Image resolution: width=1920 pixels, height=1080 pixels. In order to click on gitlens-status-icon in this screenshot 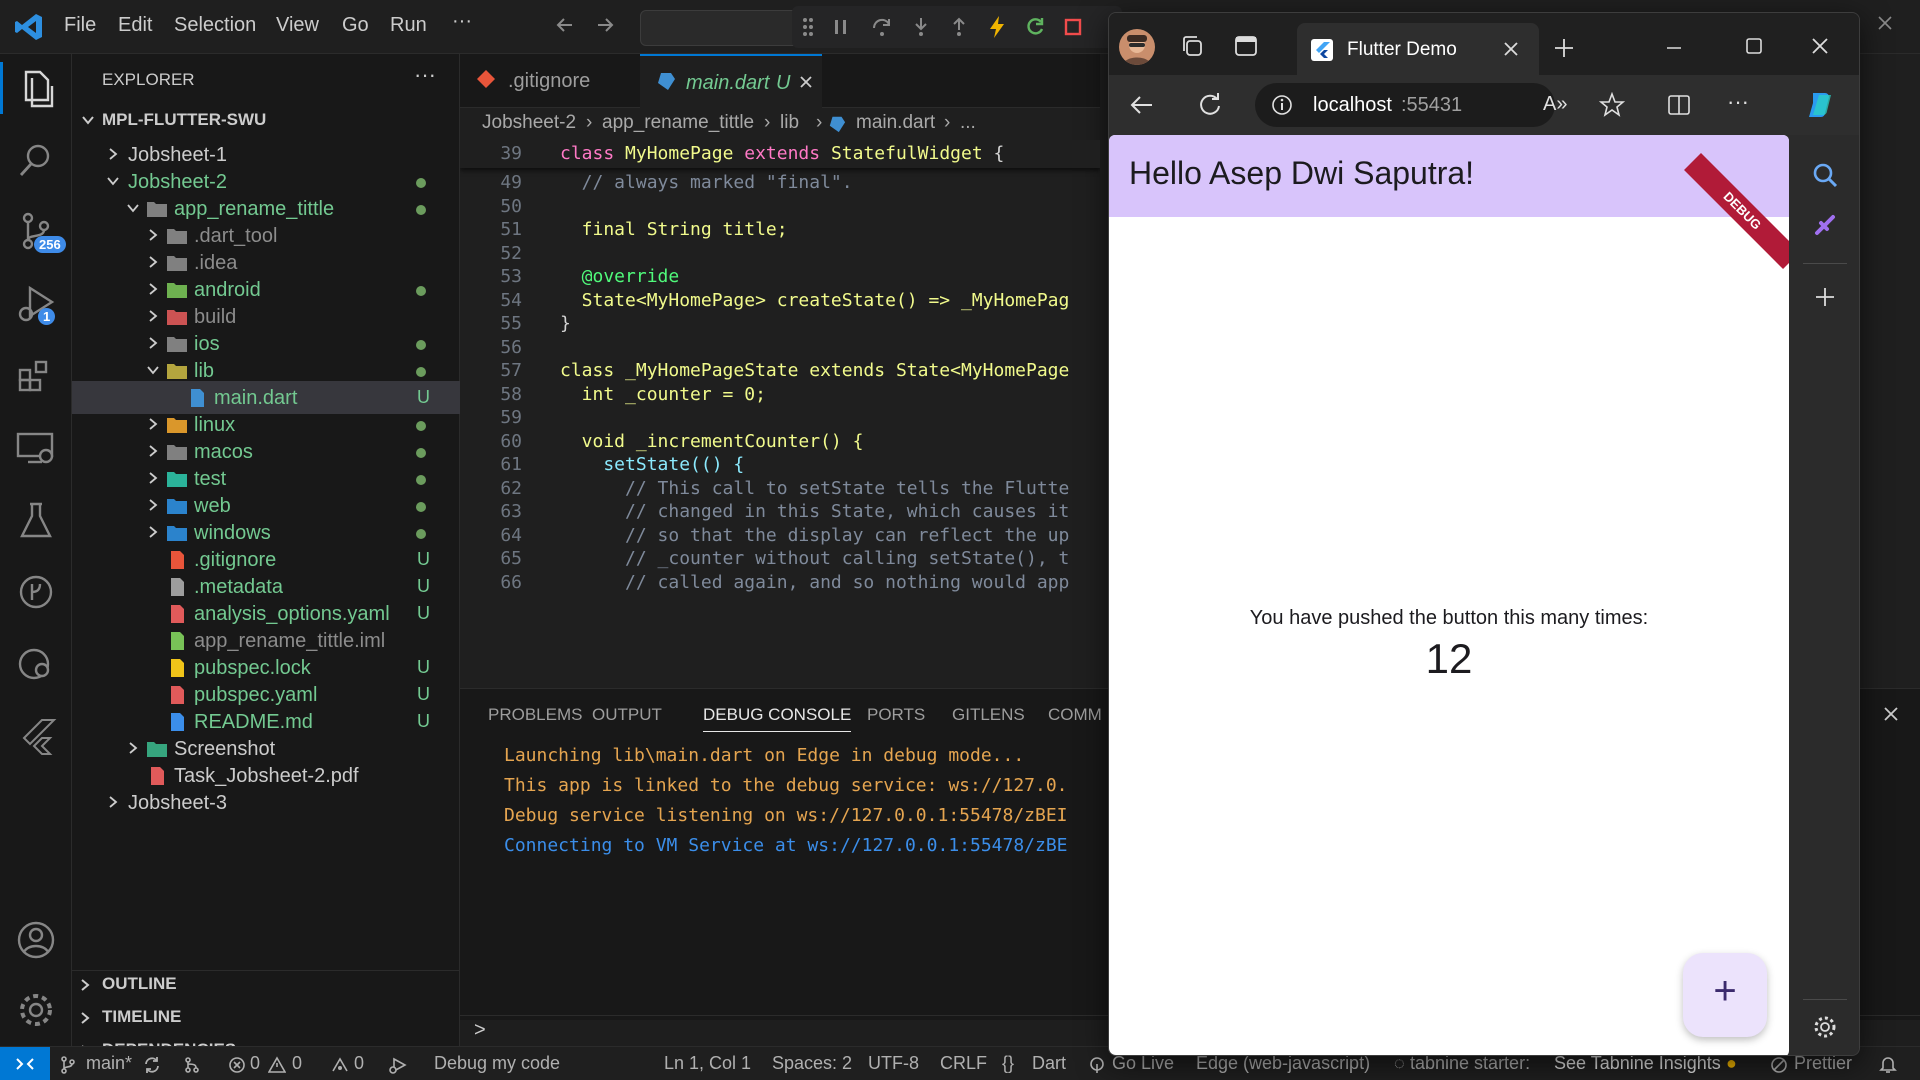, I will do `click(192, 1065)`.